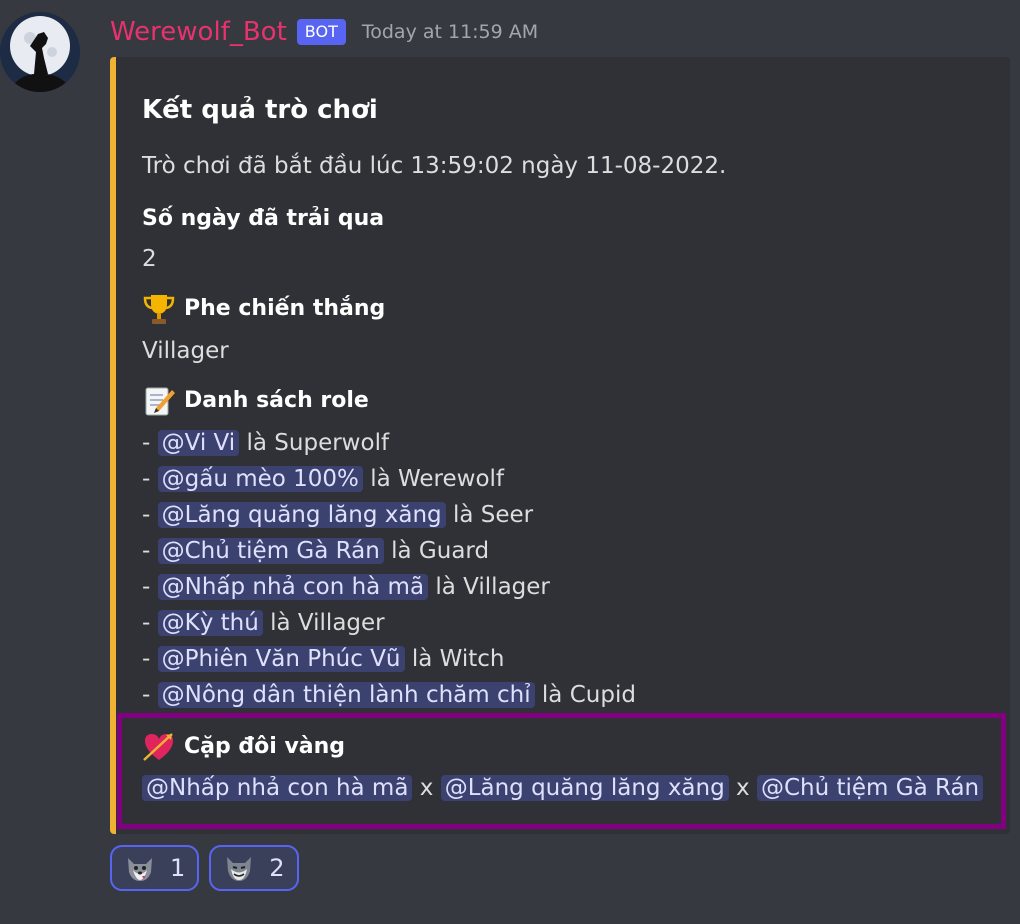 The width and height of the screenshot is (1020, 924). What do you see at coordinates (285, 308) in the screenshot?
I see `field-winner-name: Phe chiến thắng` at bounding box center [285, 308].